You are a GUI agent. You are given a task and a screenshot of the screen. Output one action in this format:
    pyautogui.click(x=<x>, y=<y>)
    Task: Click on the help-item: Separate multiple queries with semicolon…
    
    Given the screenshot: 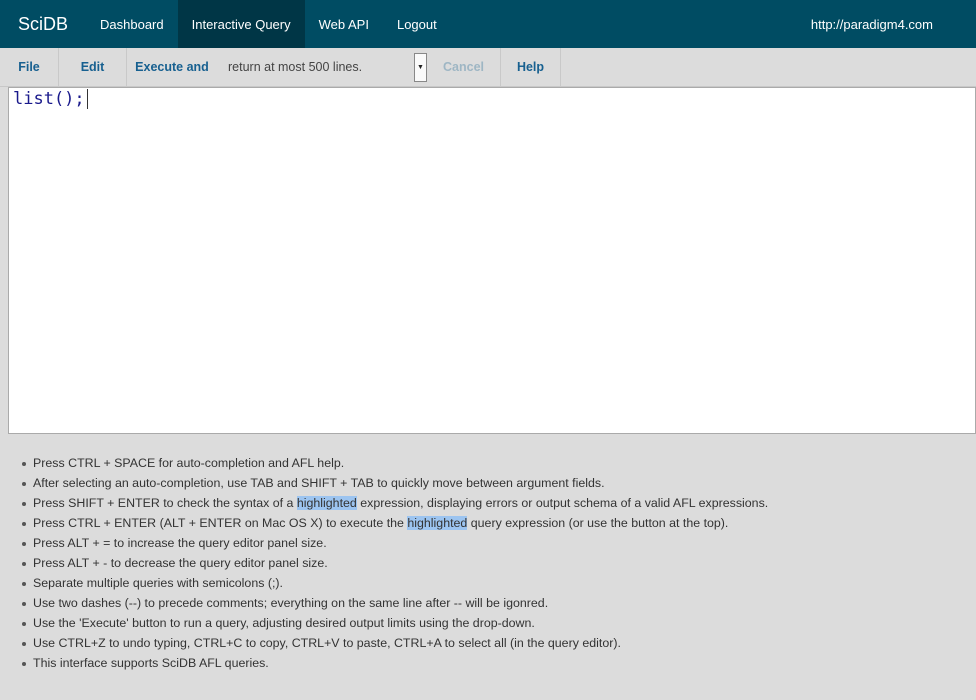 What is the action you would take?
    pyautogui.click(x=395, y=583)
    